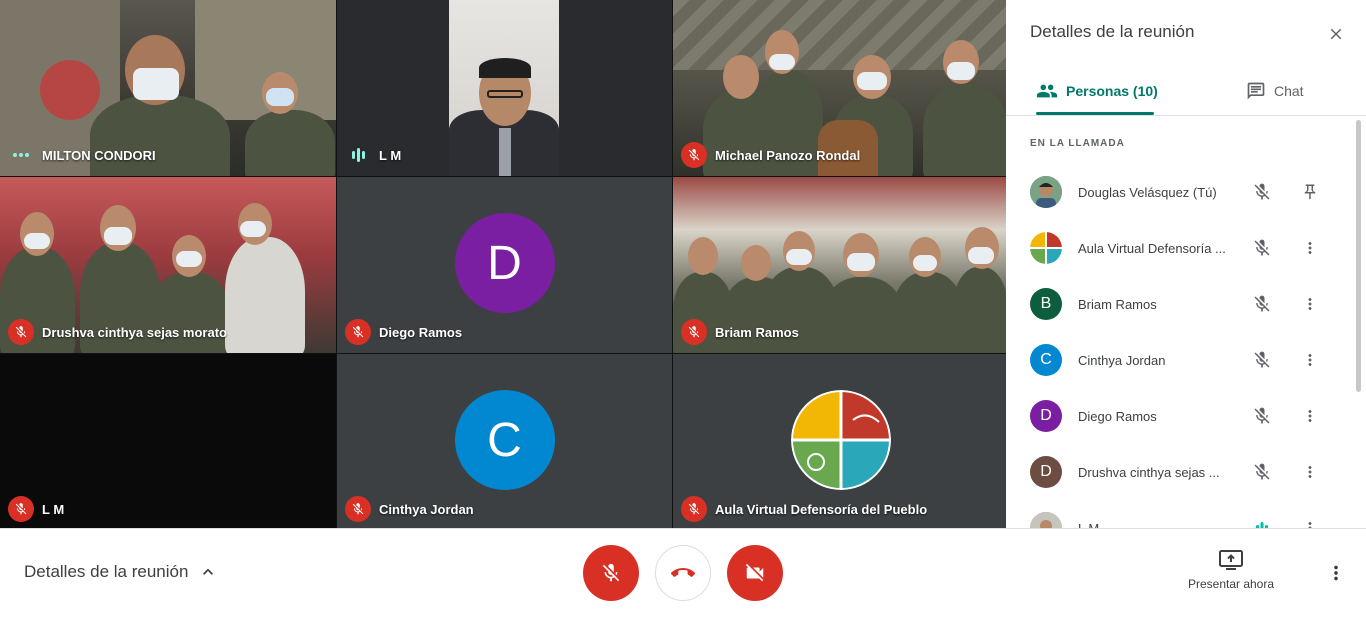 This screenshot has width=1366, height=618. I want to click on tile-name: Aula Virtual Defensoría del Pueblo, so click(821, 509).